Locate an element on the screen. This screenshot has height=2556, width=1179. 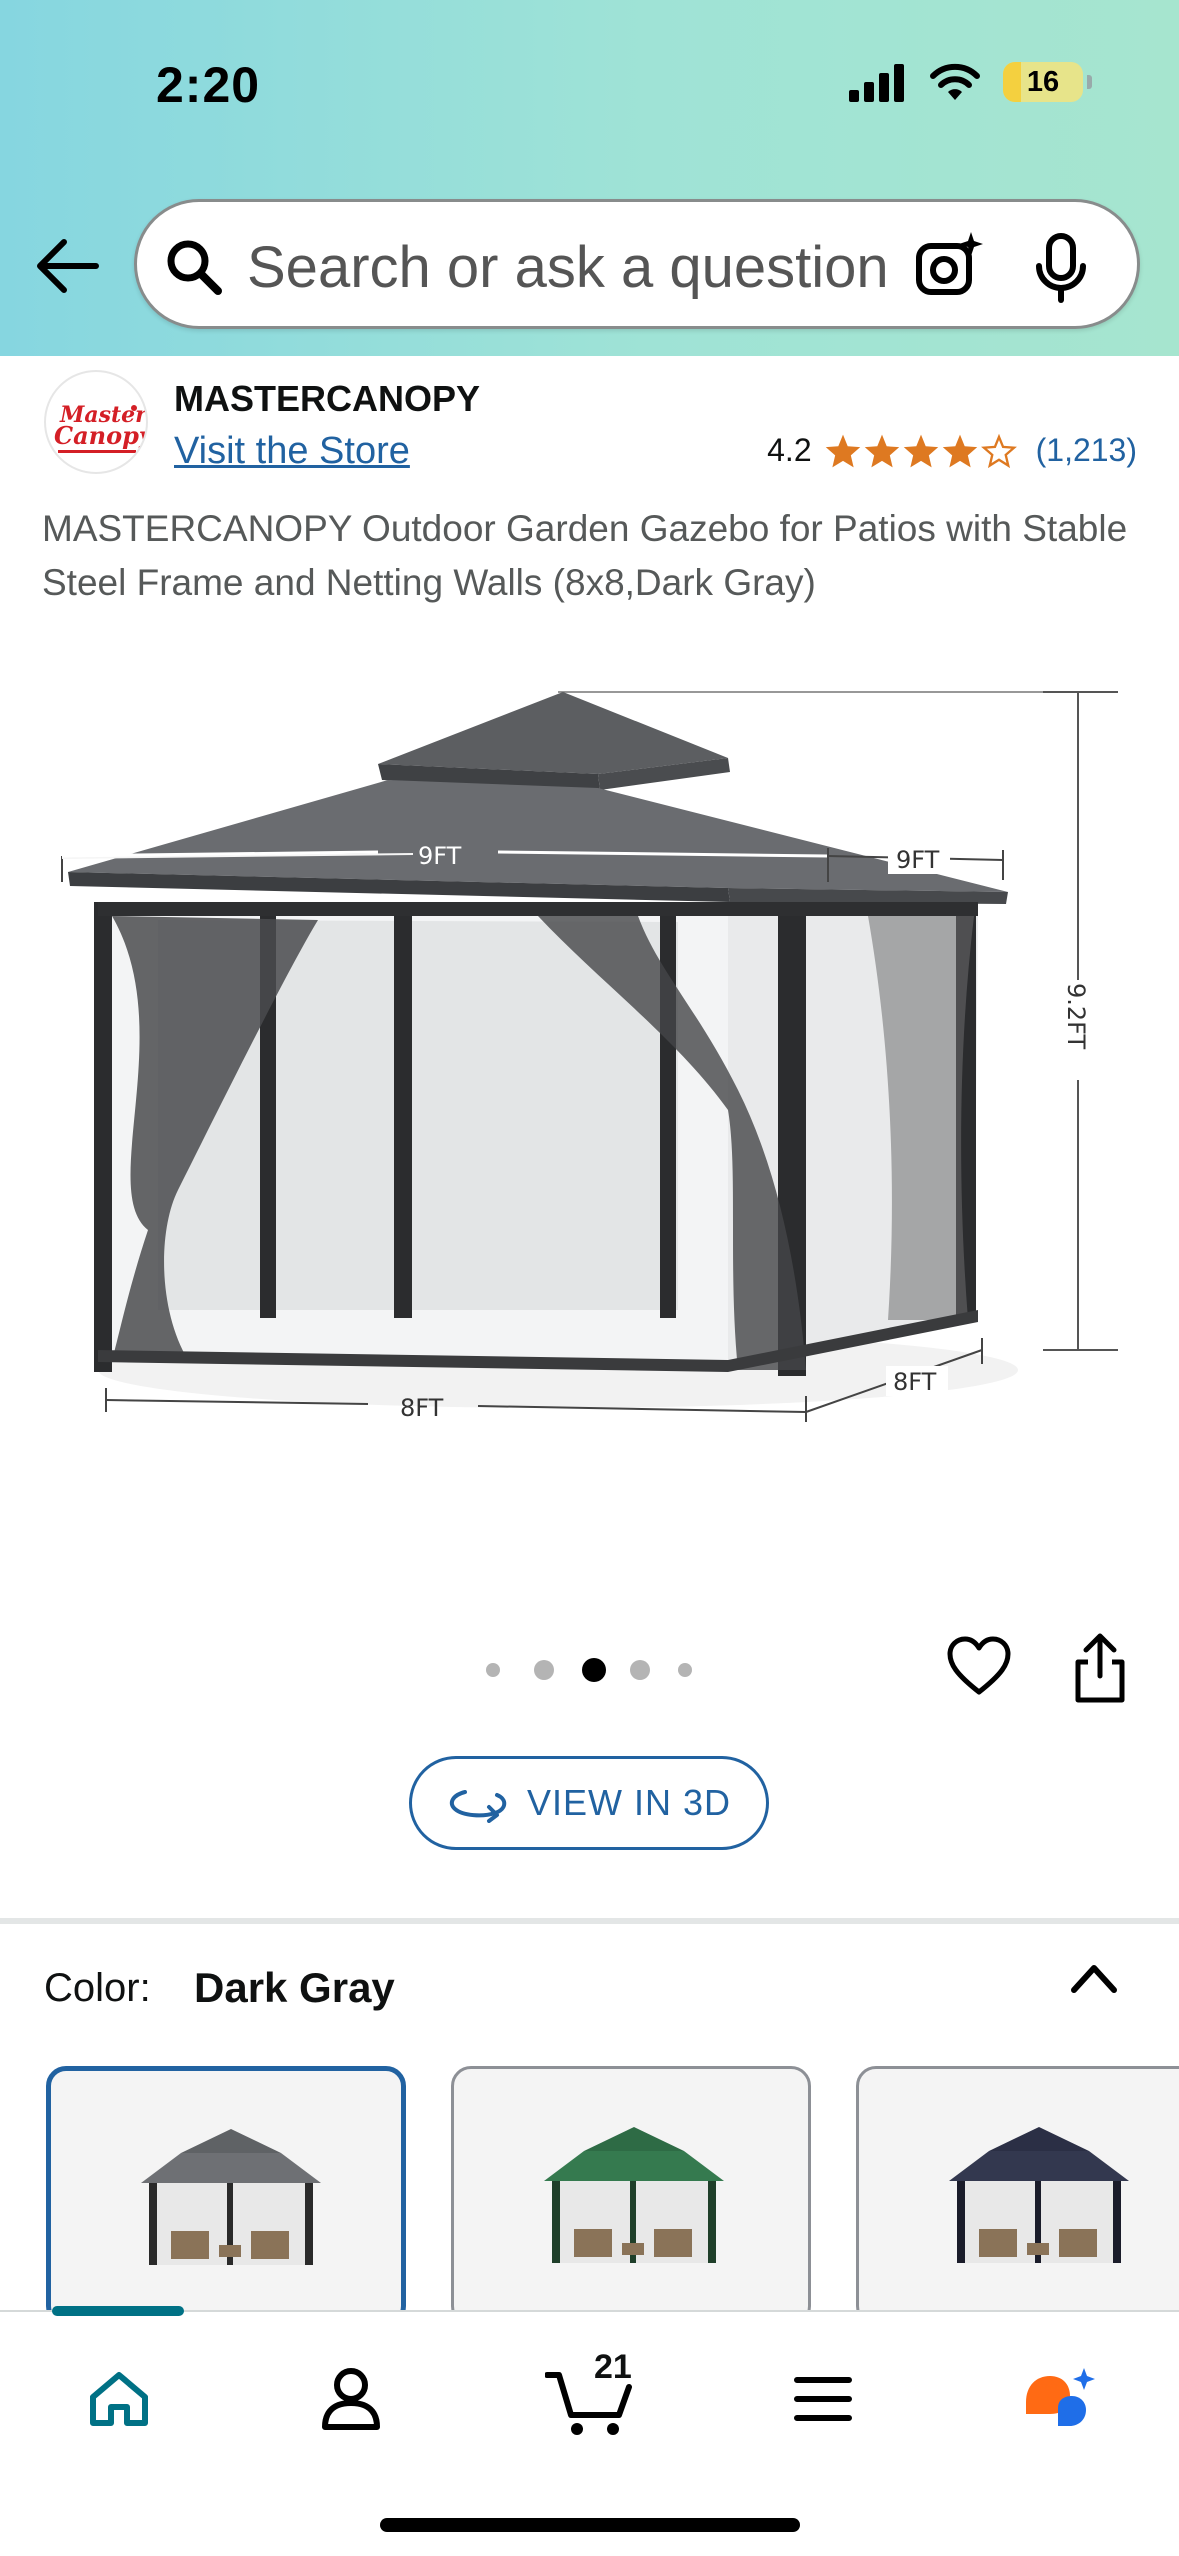
home-icon is located at coordinates (119, 2399).